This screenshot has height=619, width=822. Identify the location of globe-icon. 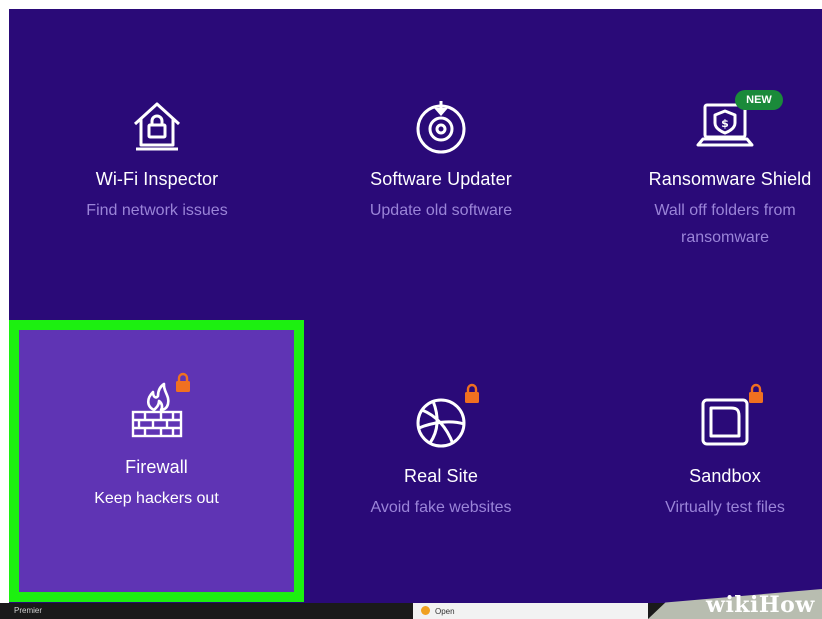
(441, 423).